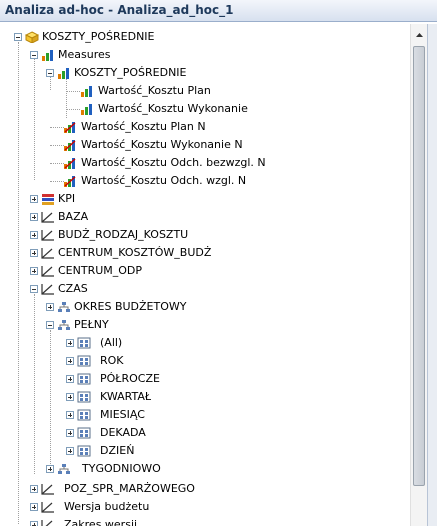  I want to click on tree-node-label: (All), so click(111, 342).